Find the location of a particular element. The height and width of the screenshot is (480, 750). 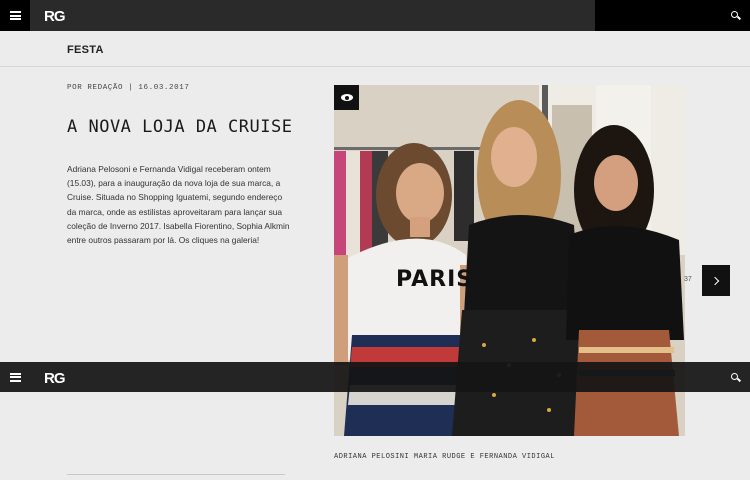

chevron-right-icon is located at coordinates (714, 280).